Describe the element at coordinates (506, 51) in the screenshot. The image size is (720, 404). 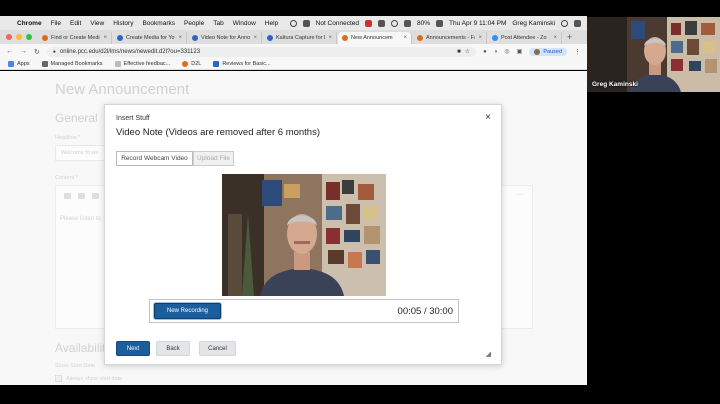
I see `extension-icon: ◎` at that location.